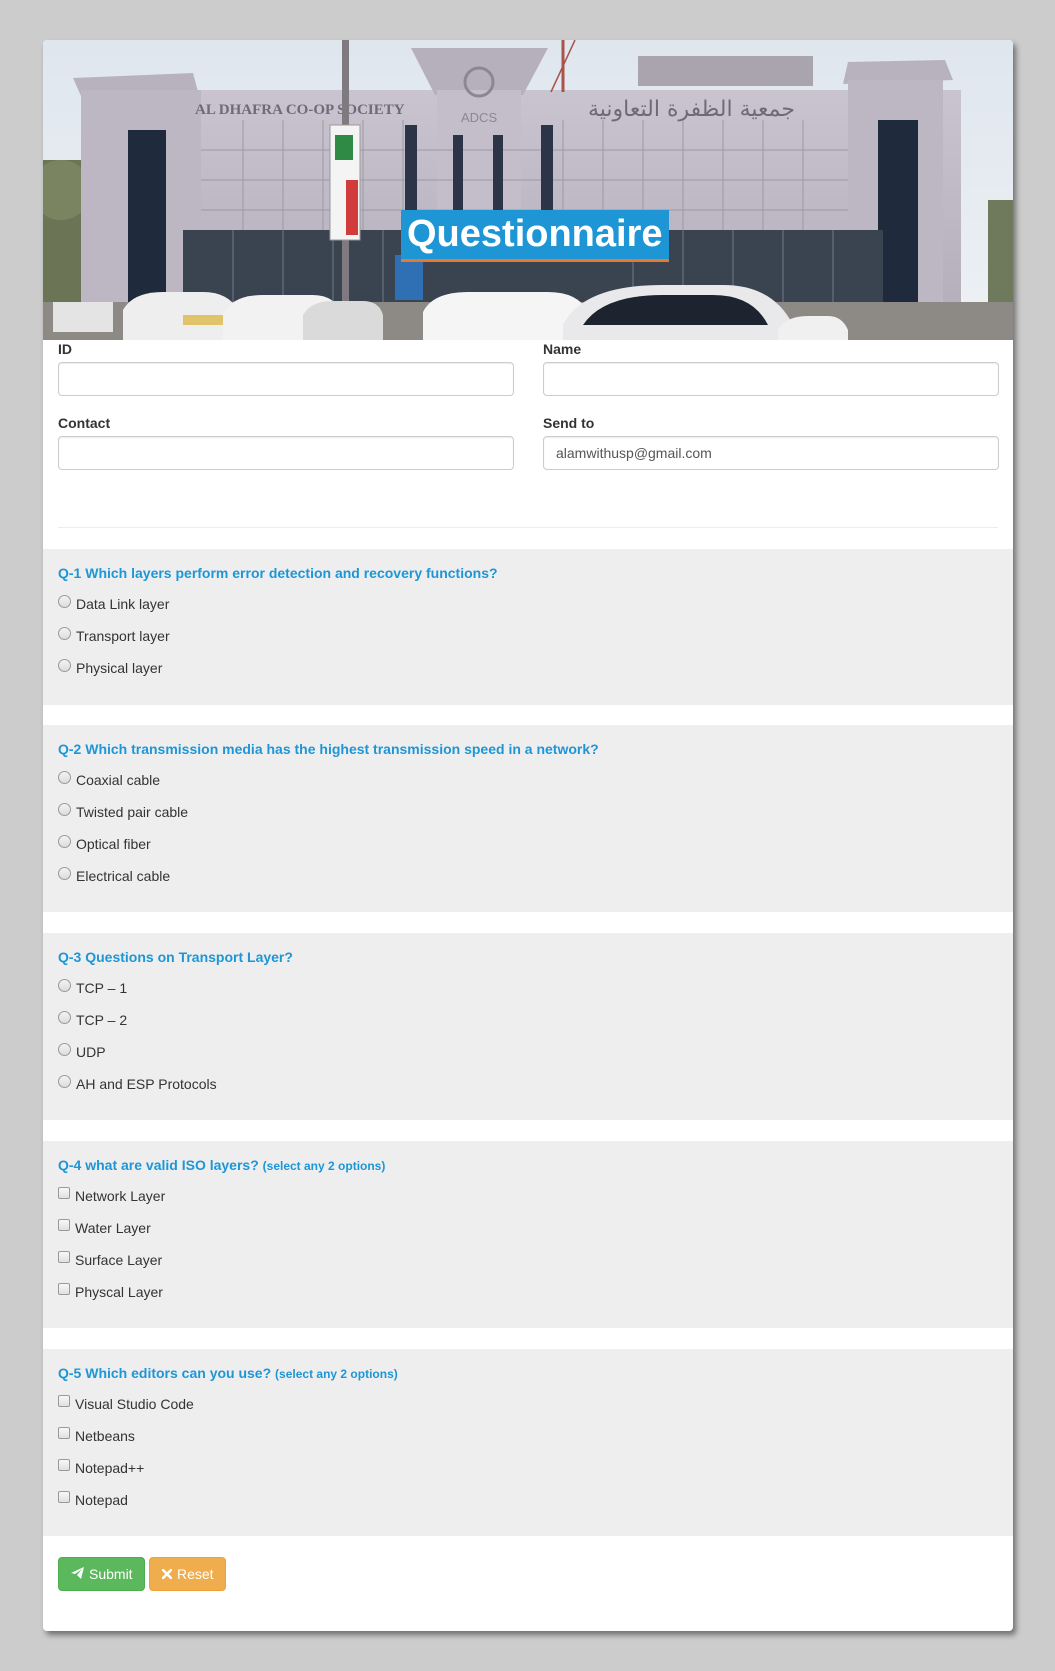 This screenshot has height=1671, width=1055. I want to click on contact-label: Contact, so click(84, 423).